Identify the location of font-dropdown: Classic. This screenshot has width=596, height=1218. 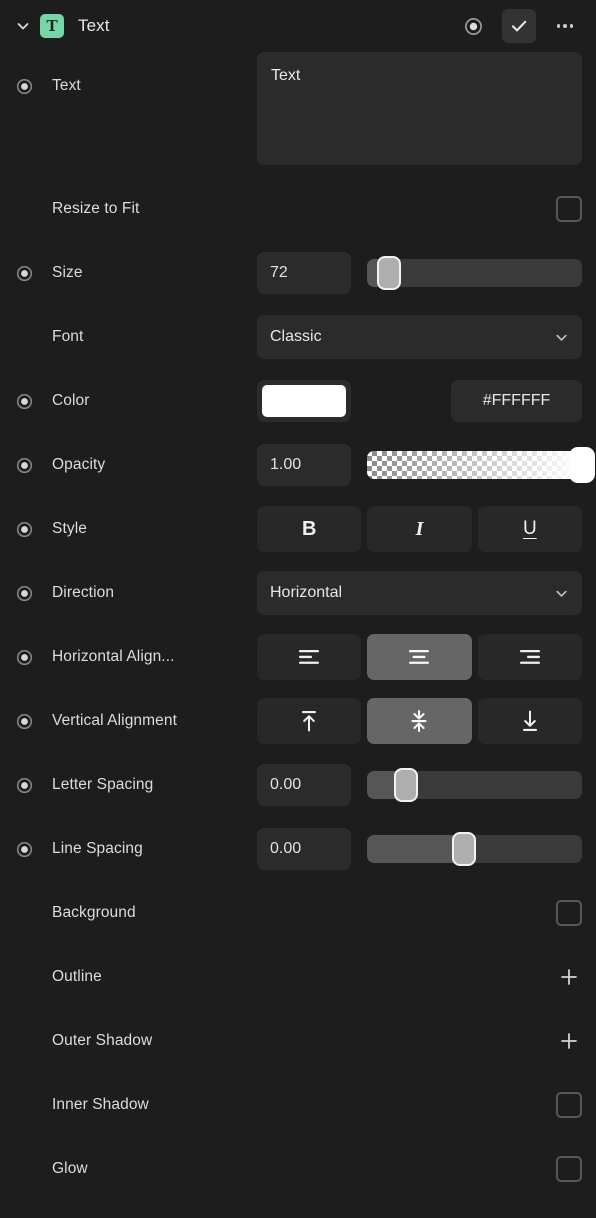
(419, 337).